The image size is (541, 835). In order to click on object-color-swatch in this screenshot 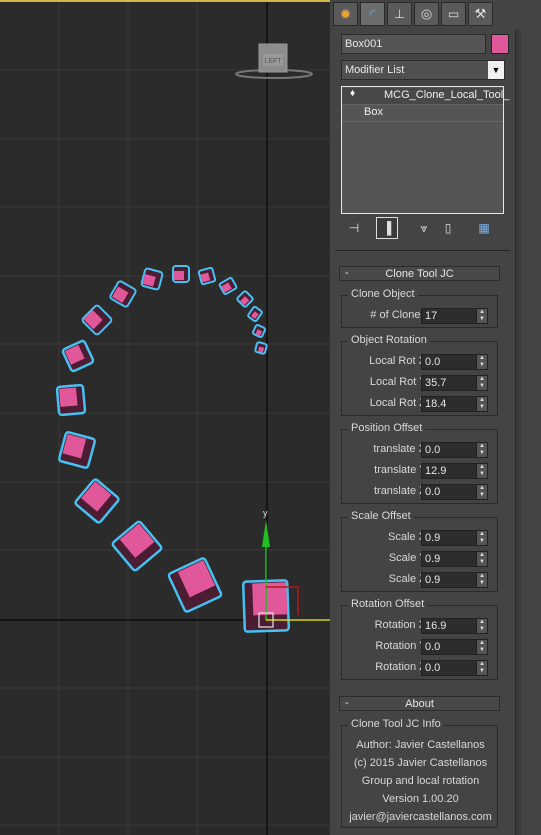, I will do `click(500, 44)`.